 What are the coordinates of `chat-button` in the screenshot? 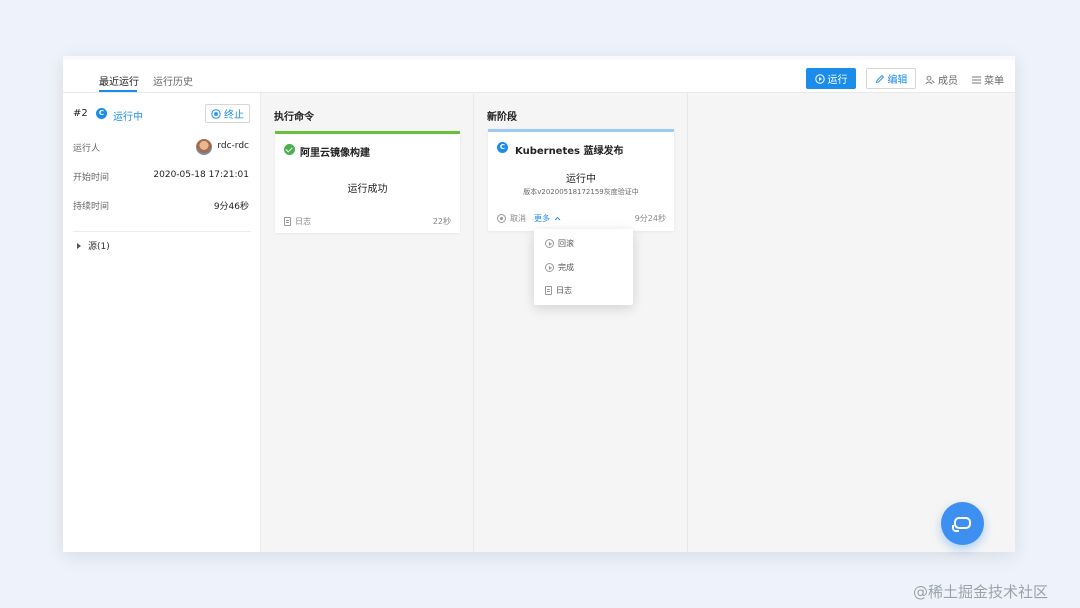 It's located at (962, 523).